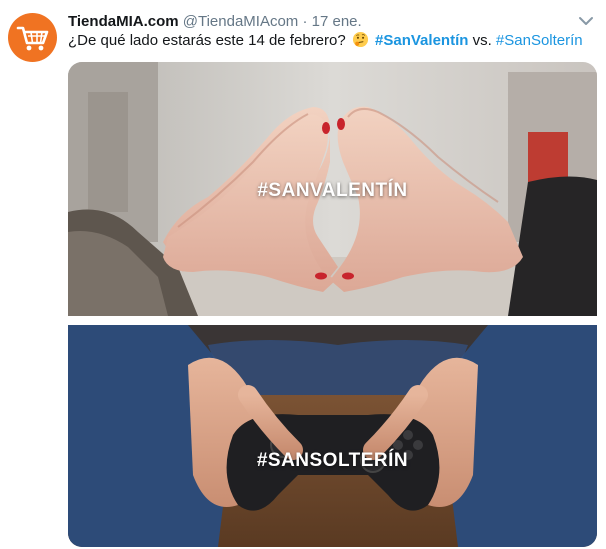  I want to click on author-handle: @TiendaMIAcom, so click(241, 21).